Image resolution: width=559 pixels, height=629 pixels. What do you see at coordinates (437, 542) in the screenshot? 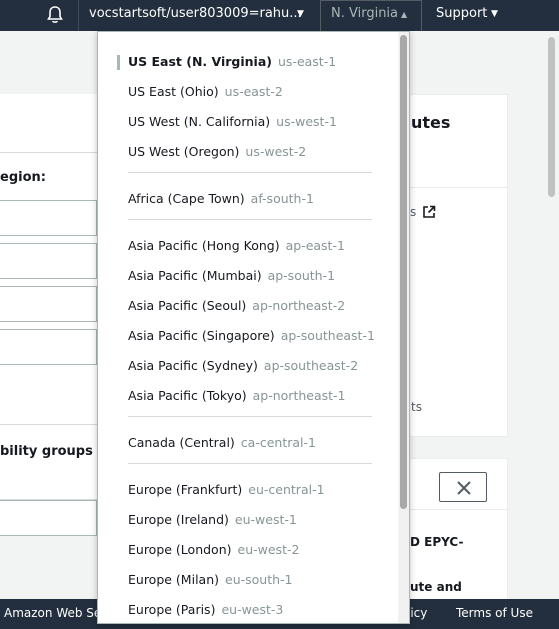
I see `notice-text-1: D EPYC-` at bounding box center [437, 542].